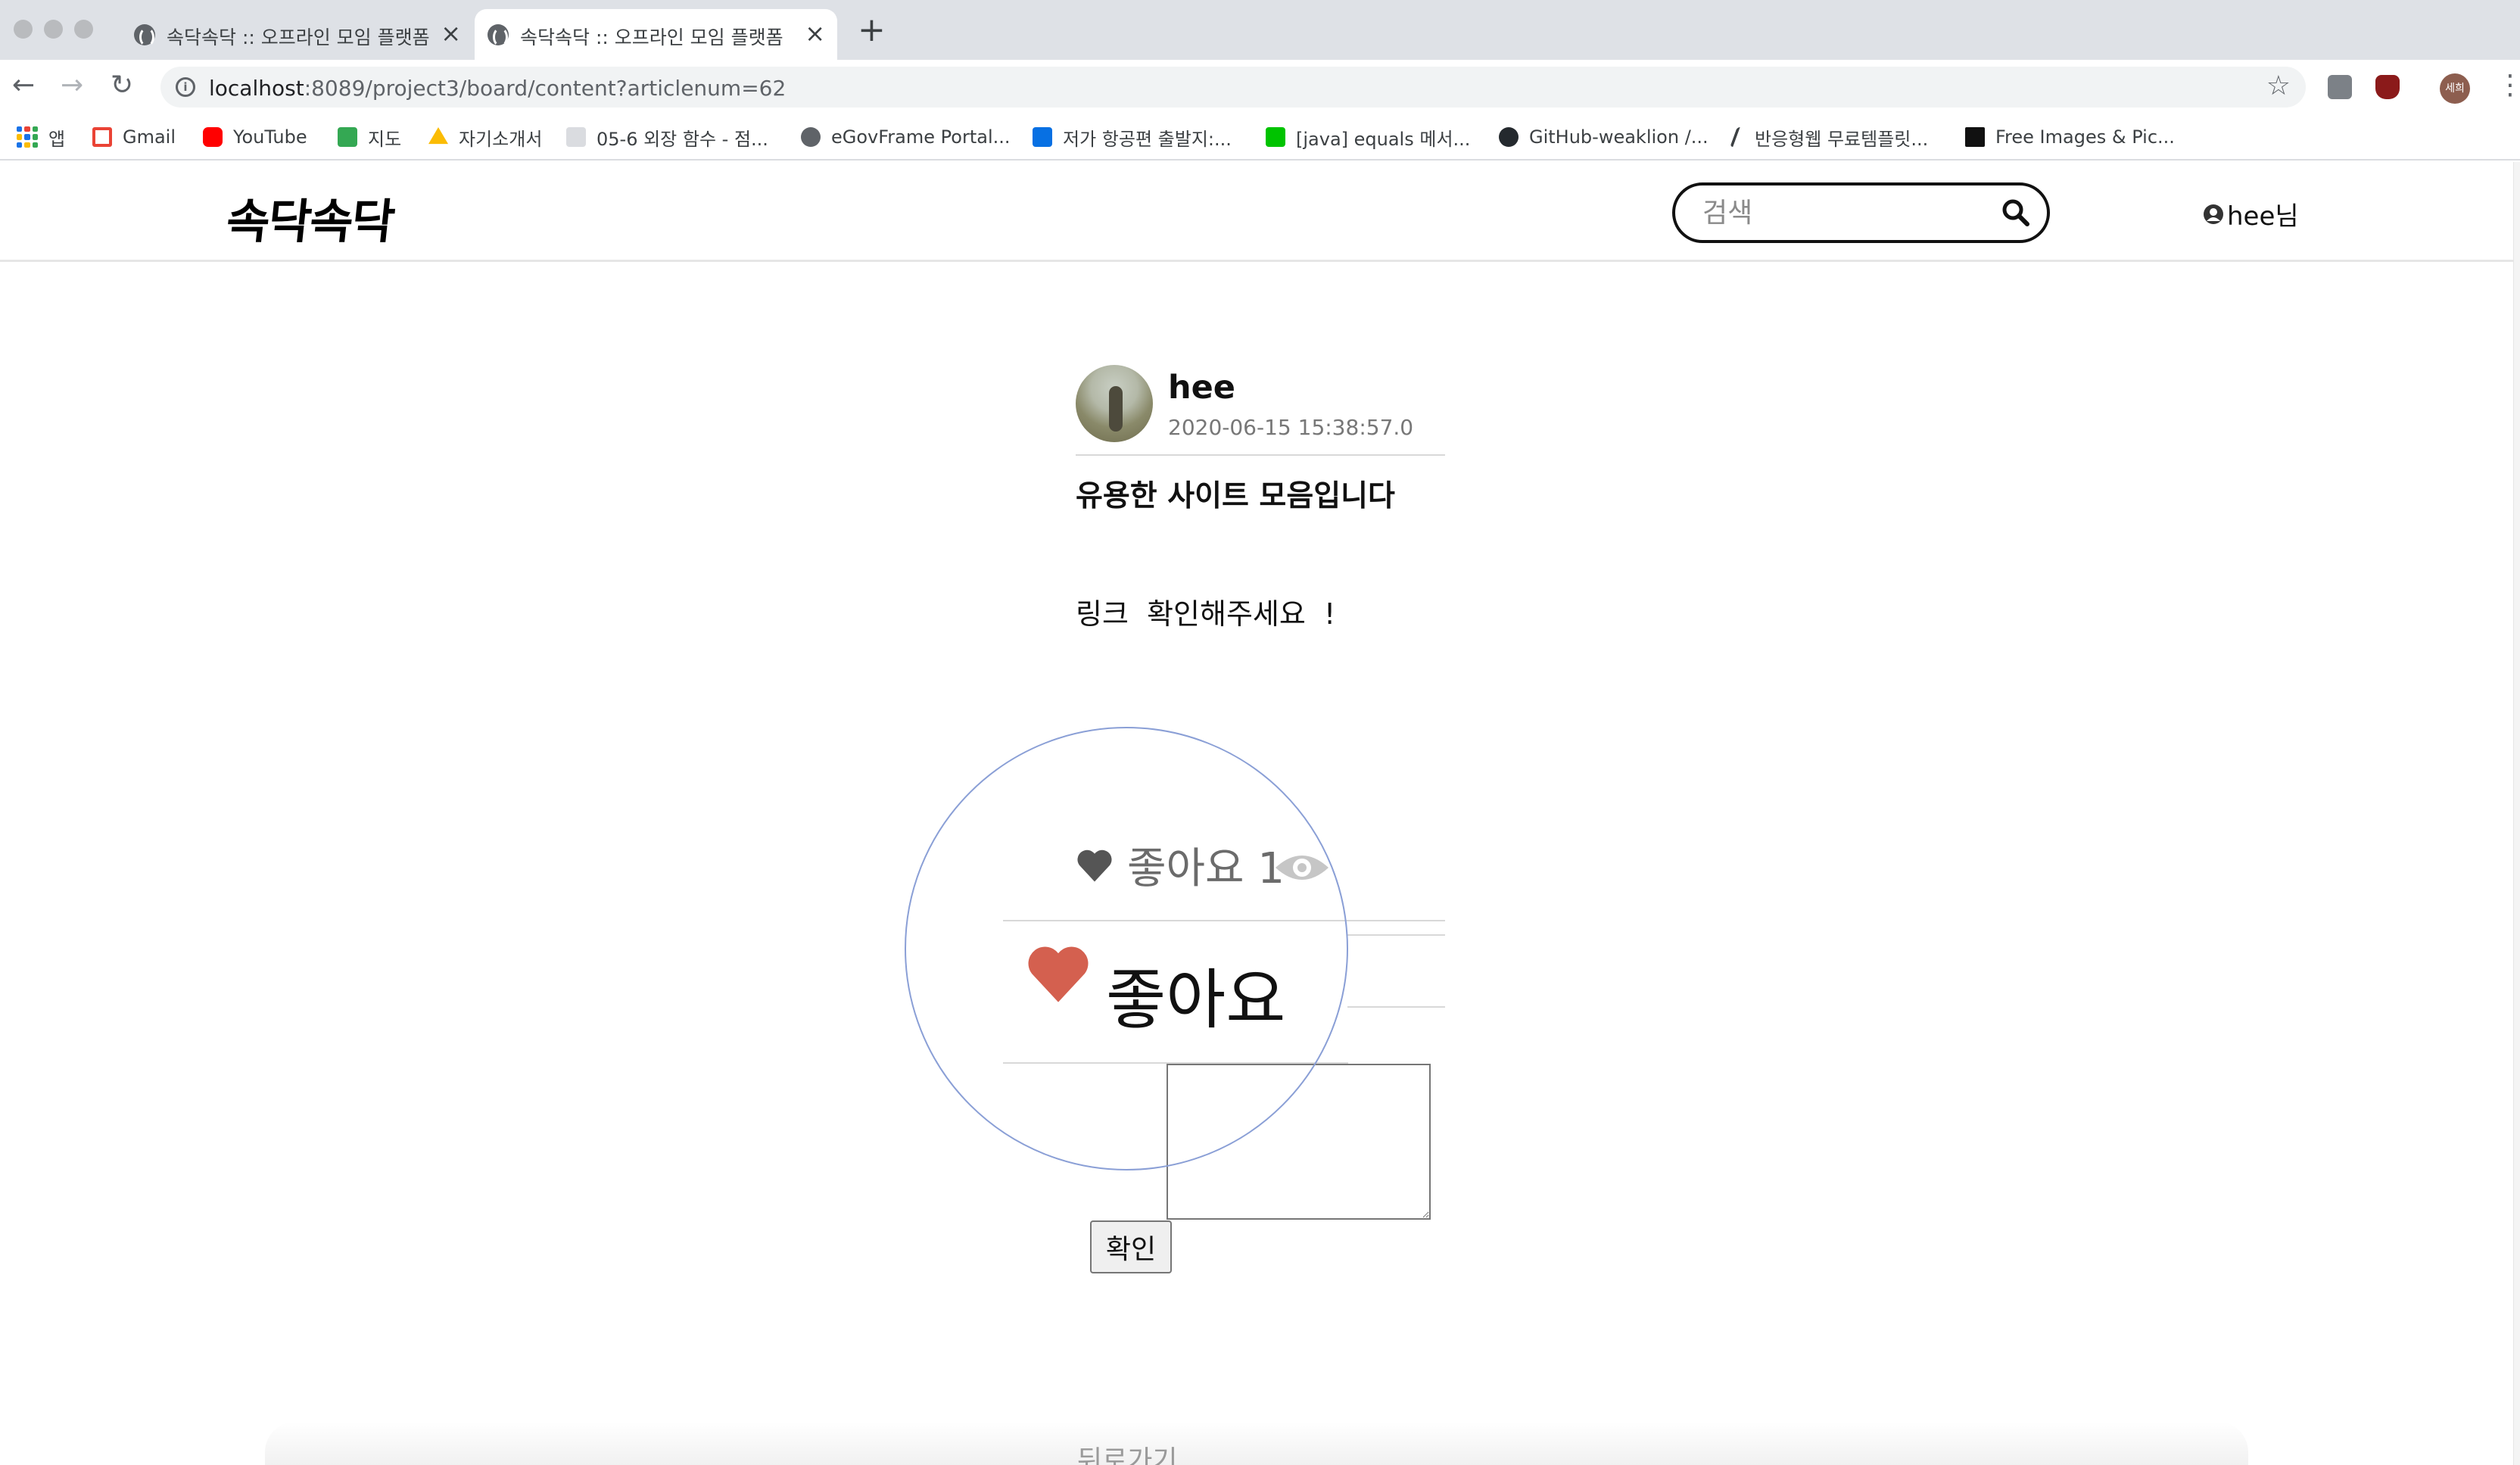 The height and width of the screenshot is (1465, 2520). What do you see at coordinates (485, 137) in the screenshot?
I see `bookmark-drive: 자기소개서` at bounding box center [485, 137].